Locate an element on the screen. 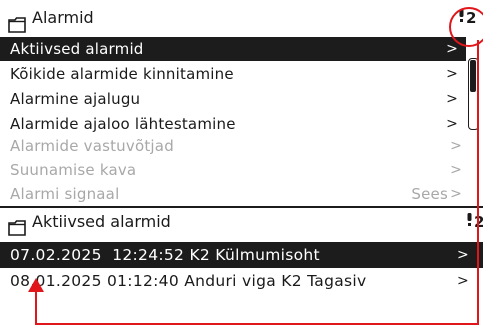  menu-item-label: Suunamise kava is located at coordinates (73, 170).